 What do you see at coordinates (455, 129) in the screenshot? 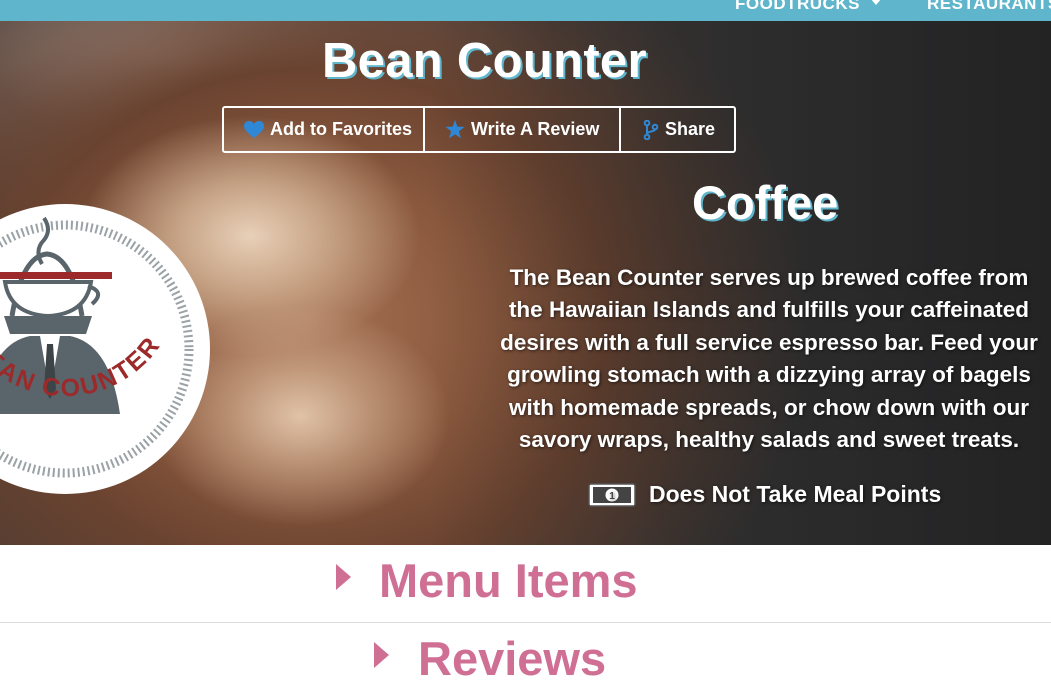
I see `star-icon` at bounding box center [455, 129].